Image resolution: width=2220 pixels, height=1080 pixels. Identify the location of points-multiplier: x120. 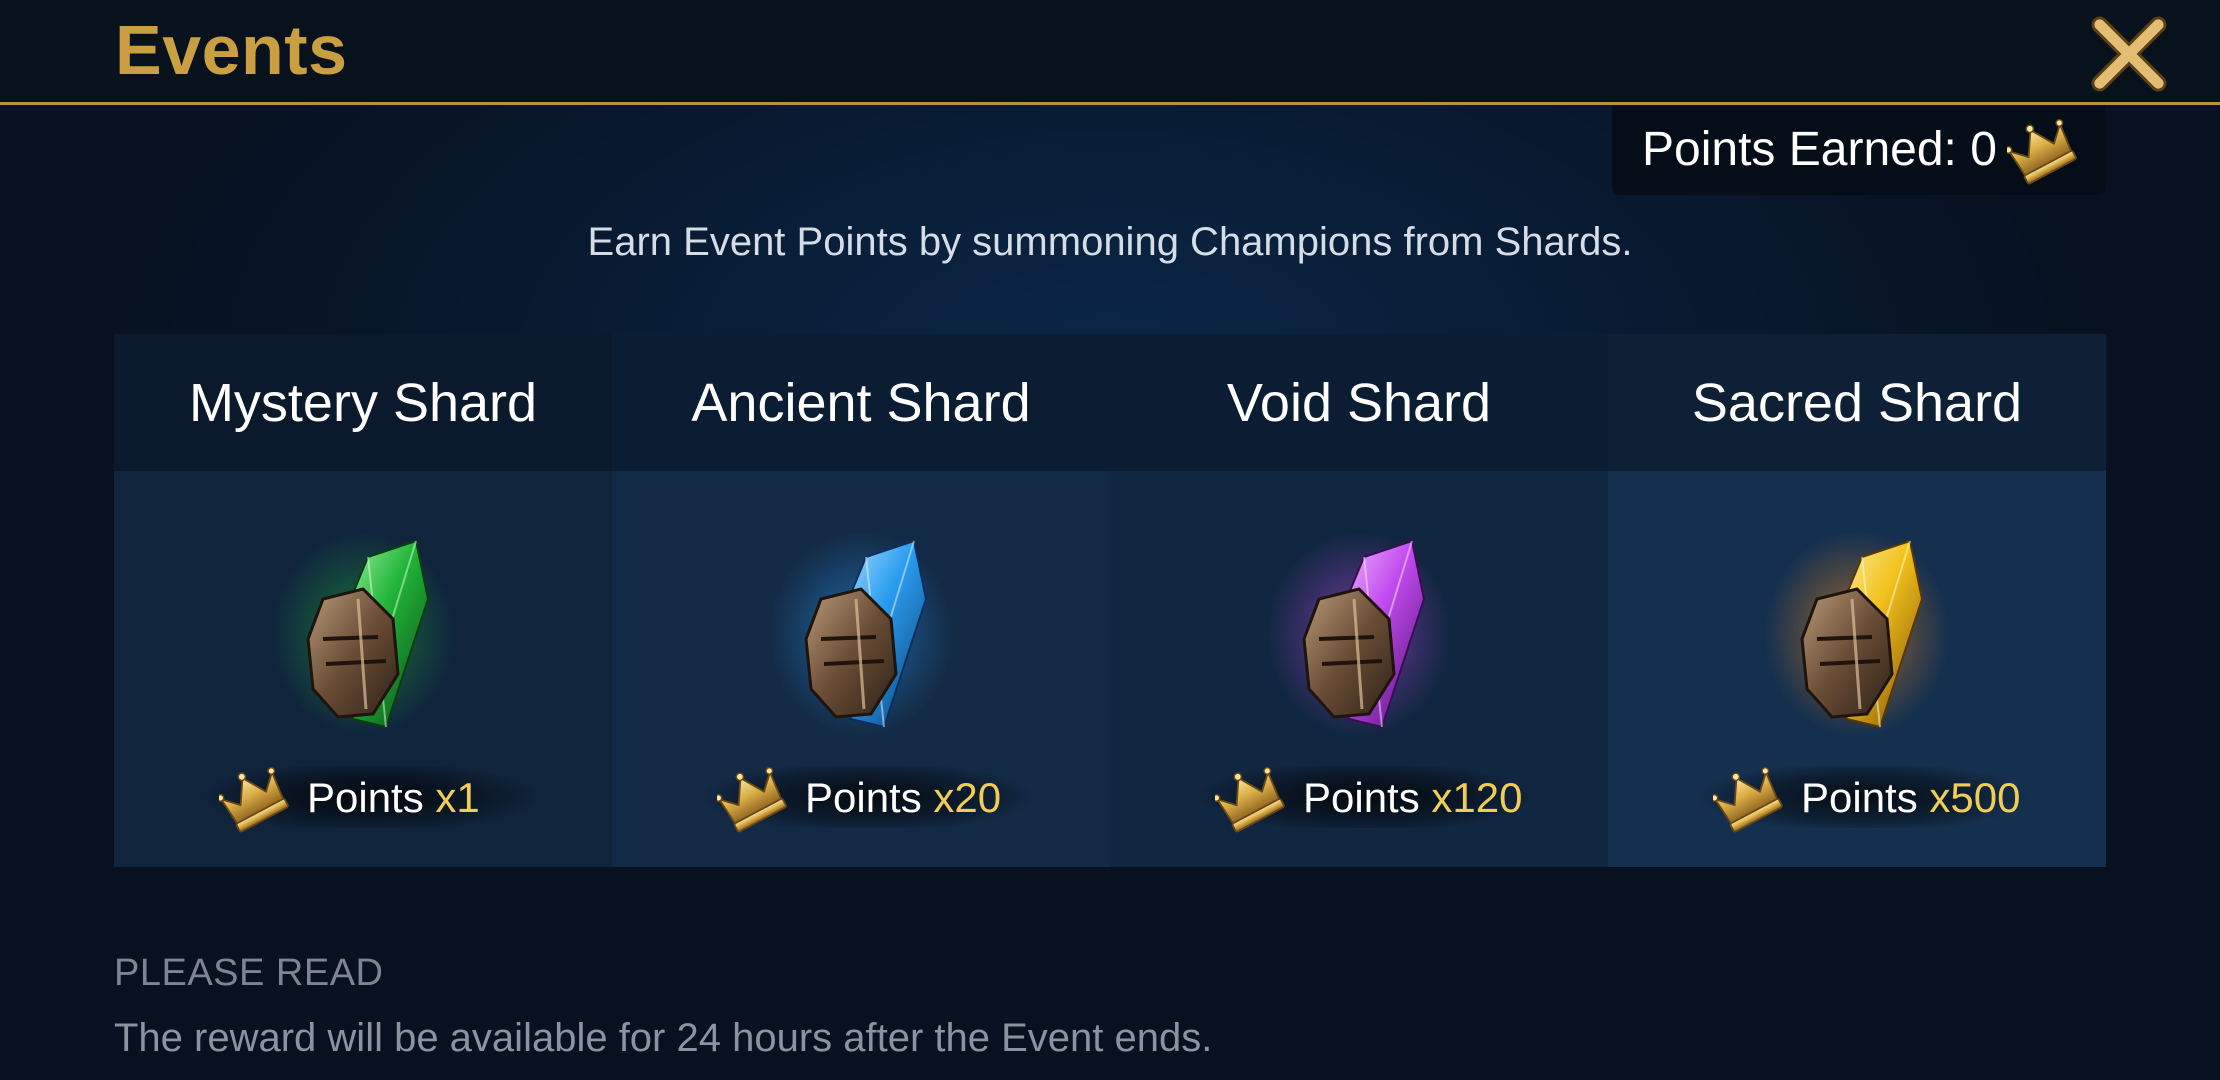
(1477, 797).